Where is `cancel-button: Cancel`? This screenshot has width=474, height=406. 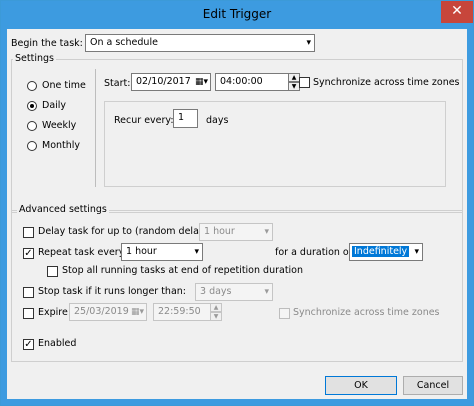
cancel-button: Cancel is located at coordinates (433, 385).